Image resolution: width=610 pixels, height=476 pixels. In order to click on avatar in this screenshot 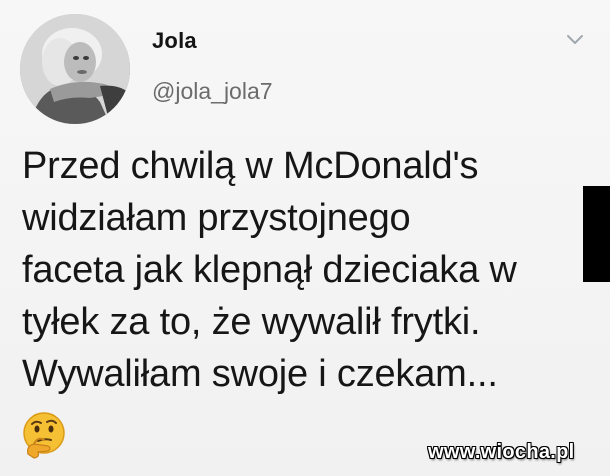, I will do `click(75, 69)`.